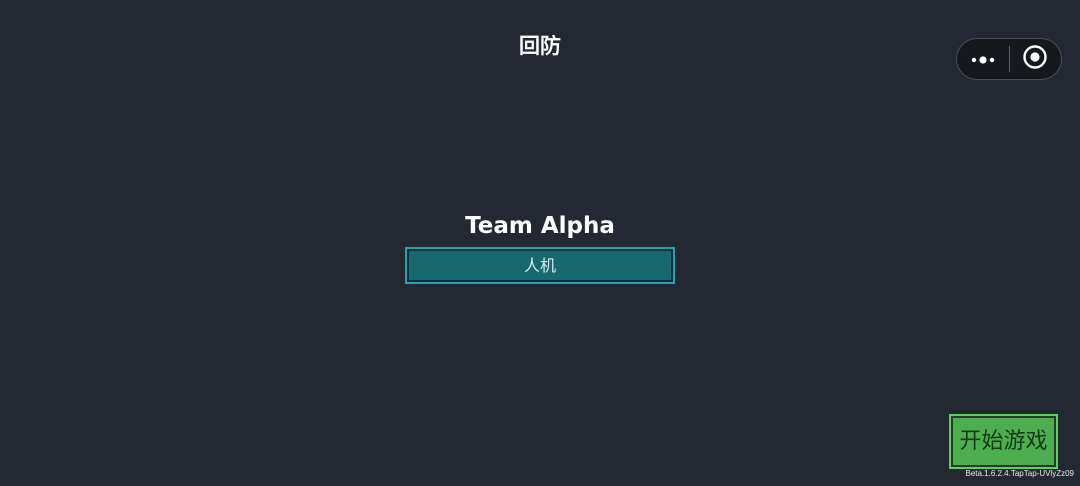 The image size is (1080, 486). Describe the element at coordinates (540, 46) in the screenshot. I see `page-title: 回防` at that location.